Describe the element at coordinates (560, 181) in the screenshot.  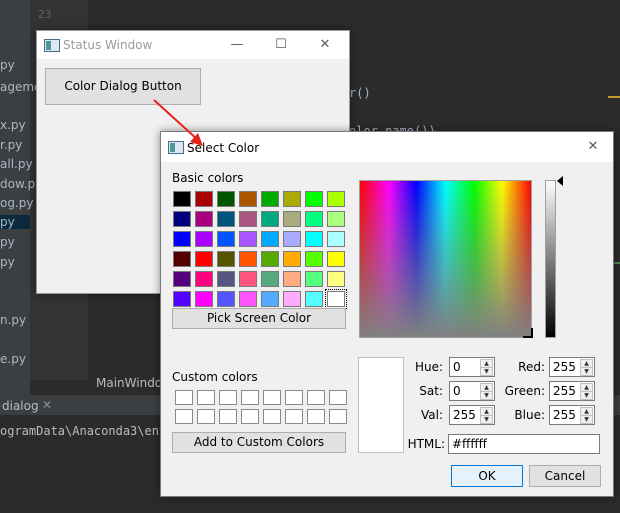
I see `luminance-arrow-icon` at that location.